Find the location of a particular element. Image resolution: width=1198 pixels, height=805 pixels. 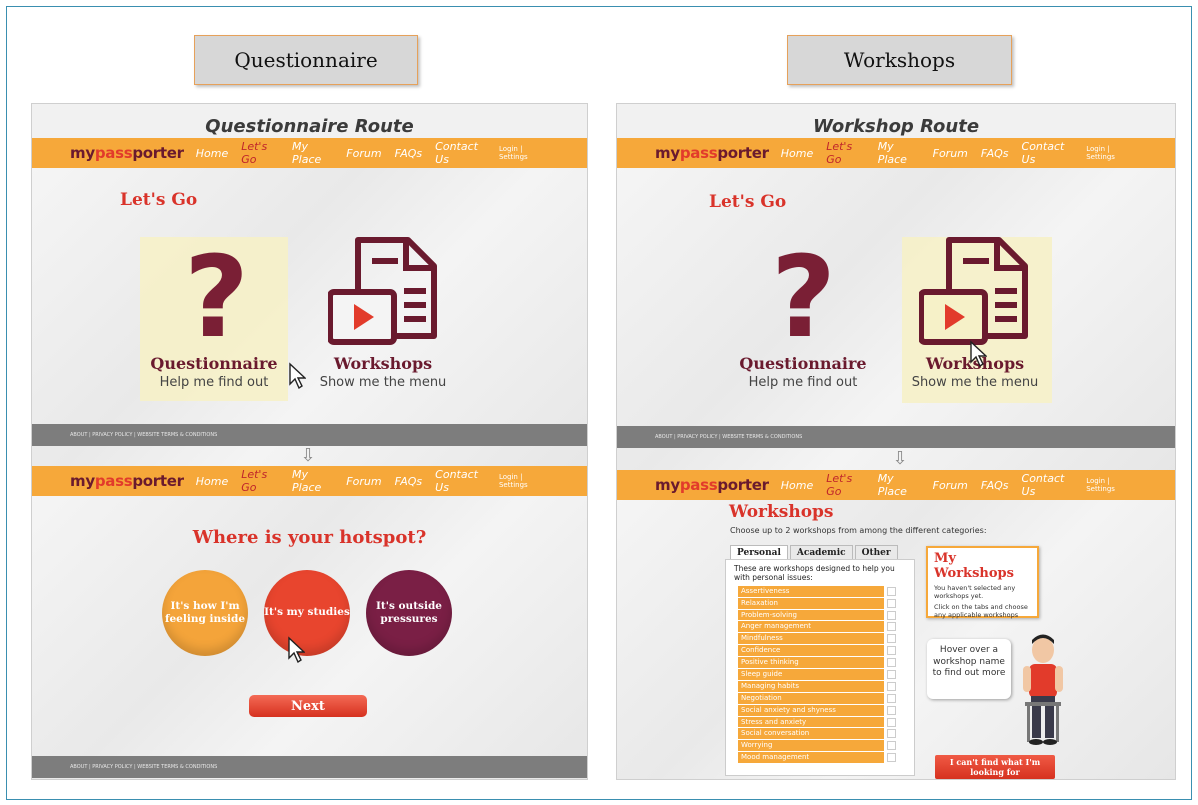

hotspot-feeling-inside-button: It's how I'm feeling inside is located at coordinates (205, 613).